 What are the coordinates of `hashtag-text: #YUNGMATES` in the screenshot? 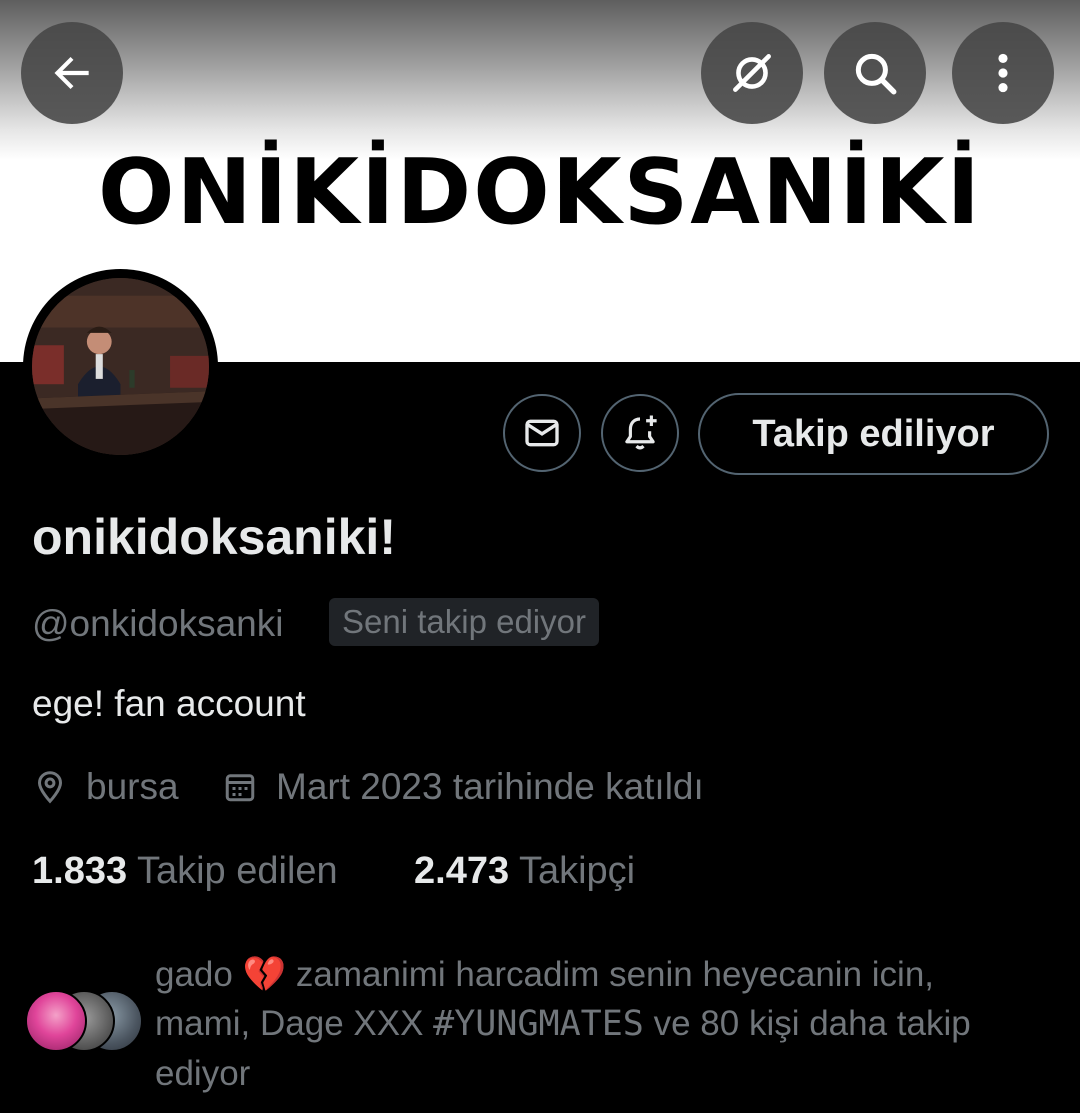 It's located at (538, 1024).